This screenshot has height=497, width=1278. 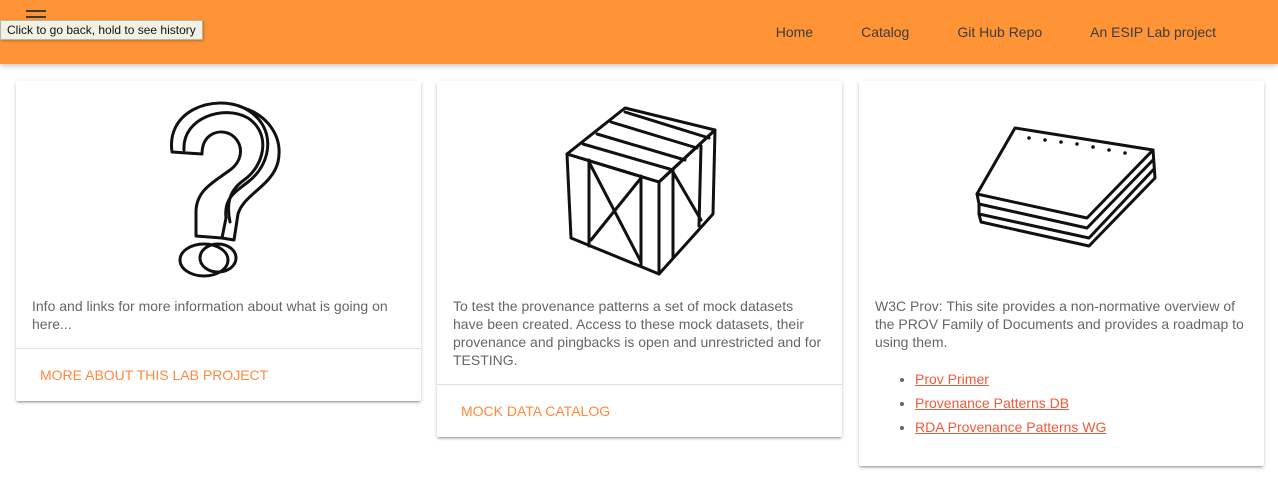 What do you see at coordinates (1010, 427) in the screenshot?
I see `rda-provenance-patterns-wg-link: RDA Provenance Patterns WG` at bounding box center [1010, 427].